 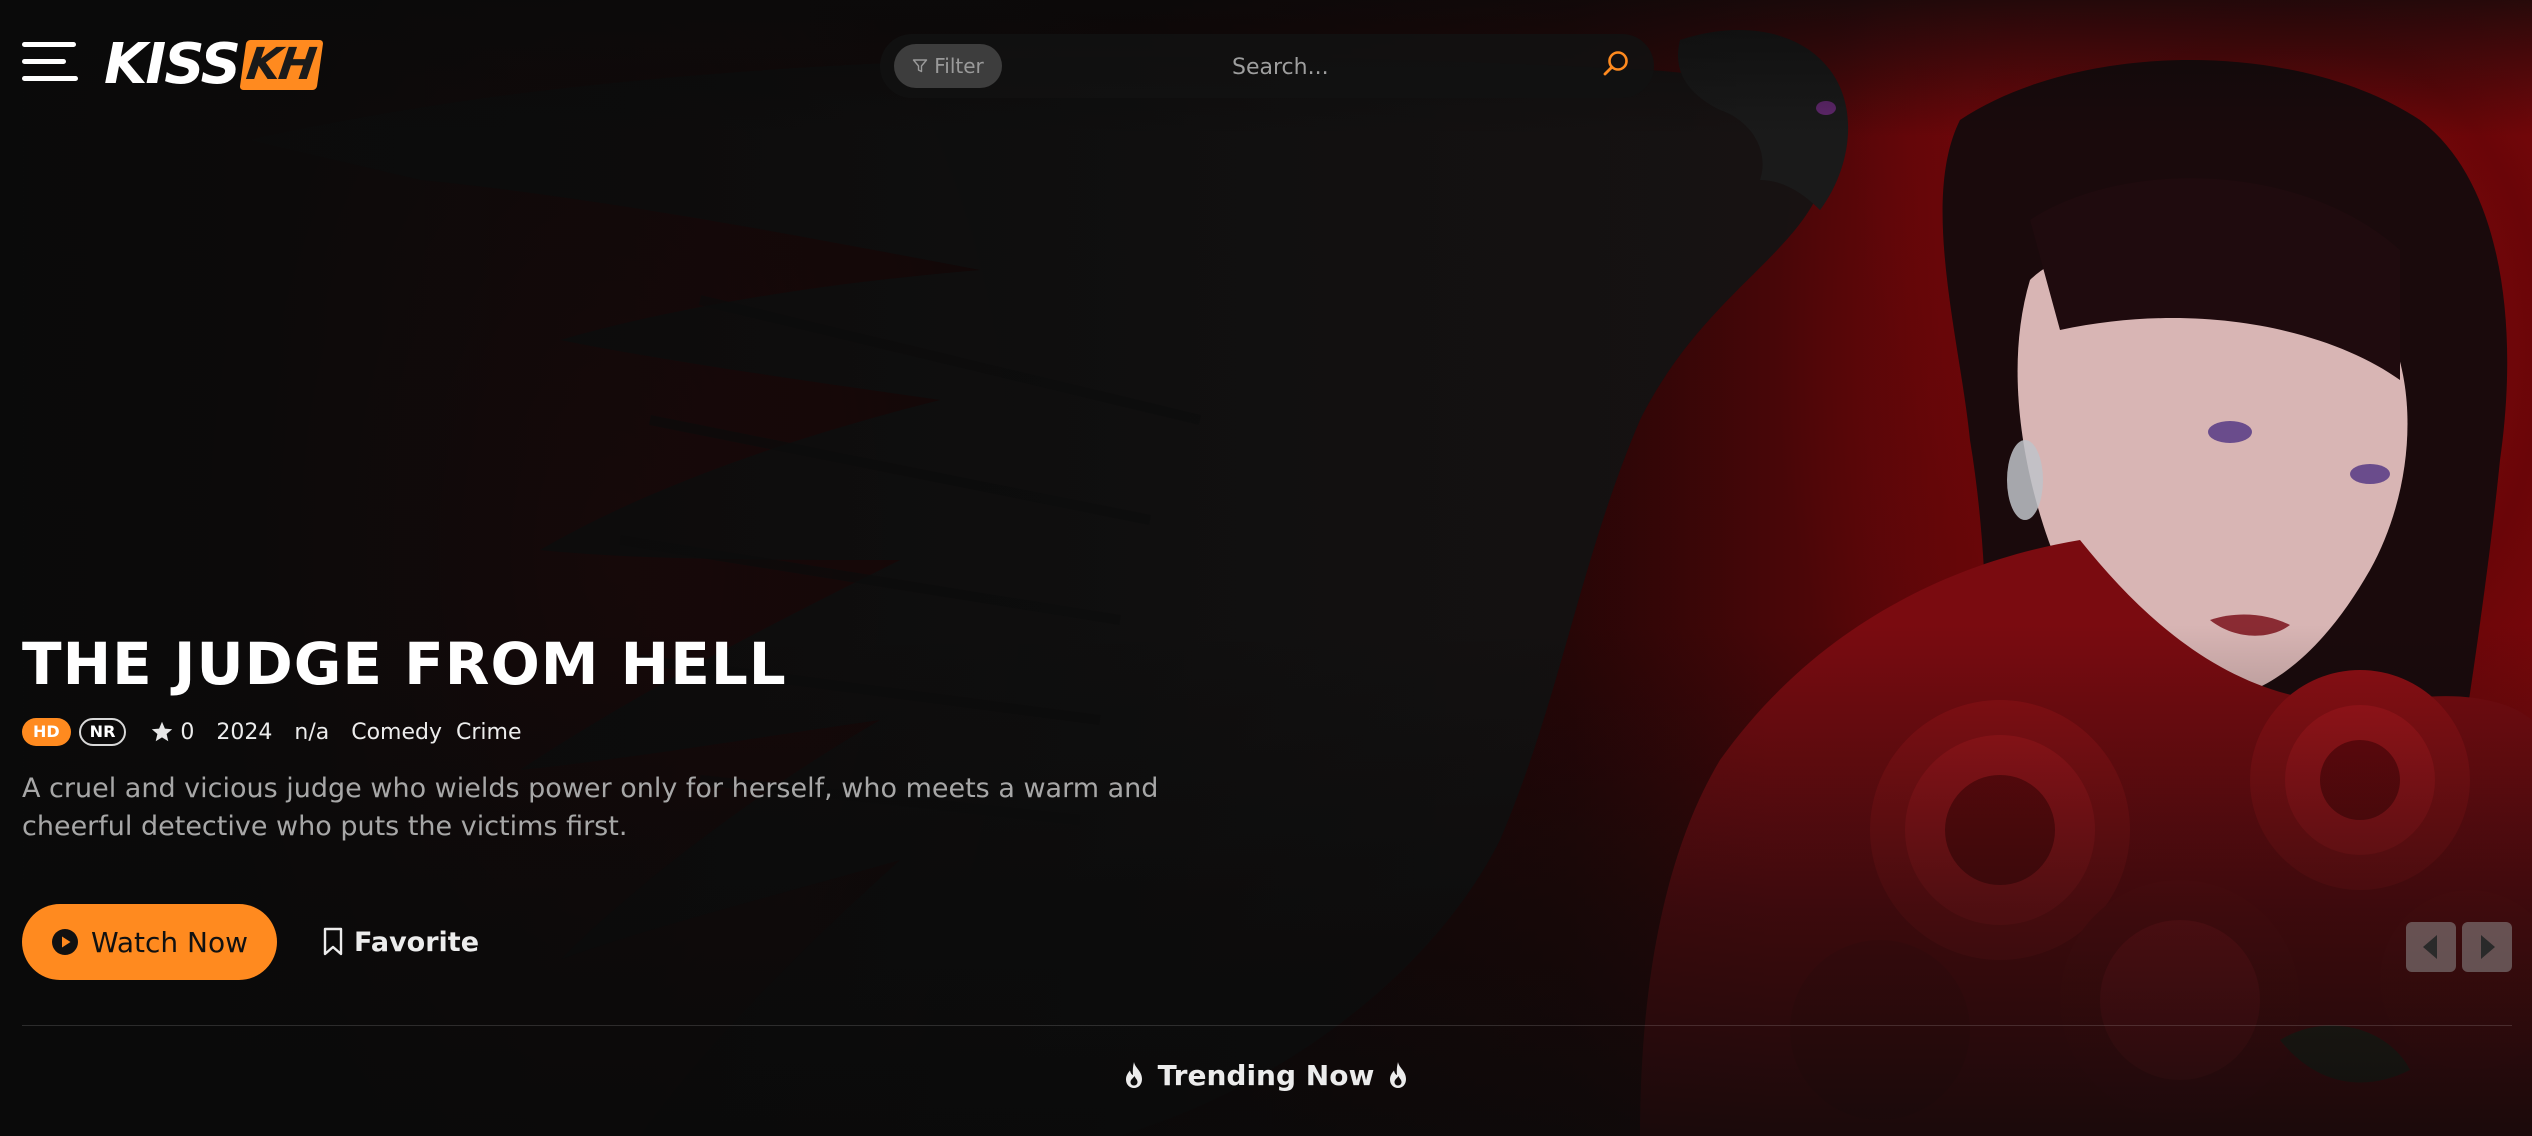 I want to click on trending-label: Trending Now, so click(x=1266, y=1075).